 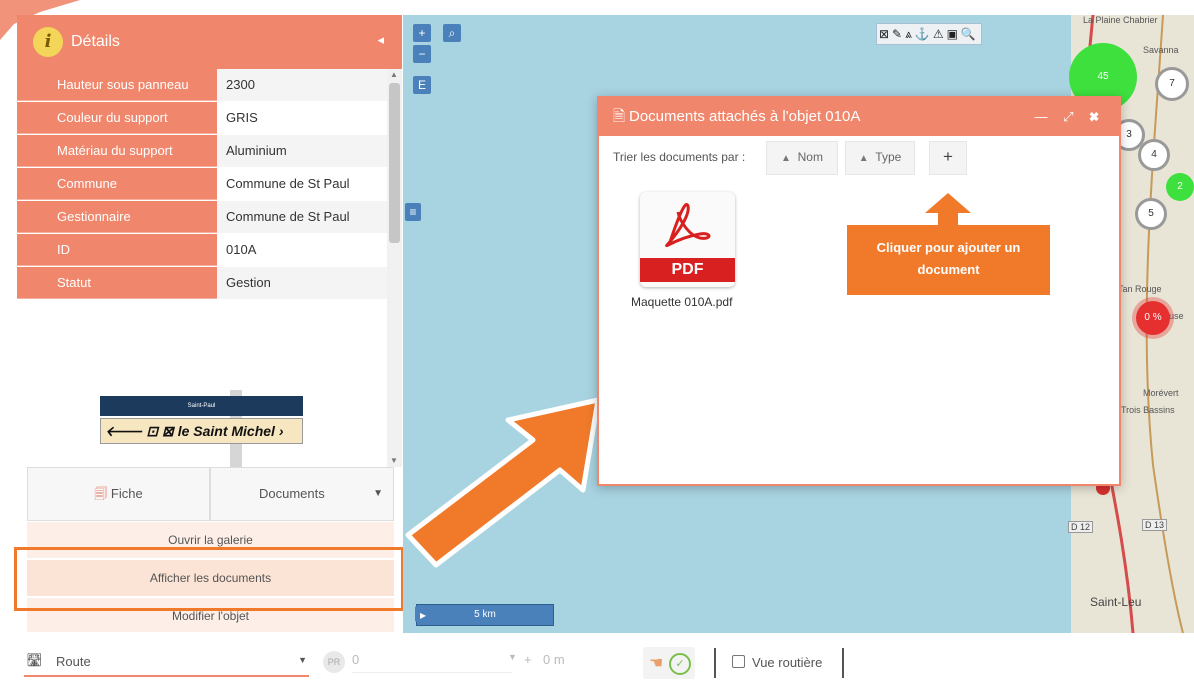 What do you see at coordinates (413, 212) in the screenshot?
I see `menu-icon: ≡` at bounding box center [413, 212].